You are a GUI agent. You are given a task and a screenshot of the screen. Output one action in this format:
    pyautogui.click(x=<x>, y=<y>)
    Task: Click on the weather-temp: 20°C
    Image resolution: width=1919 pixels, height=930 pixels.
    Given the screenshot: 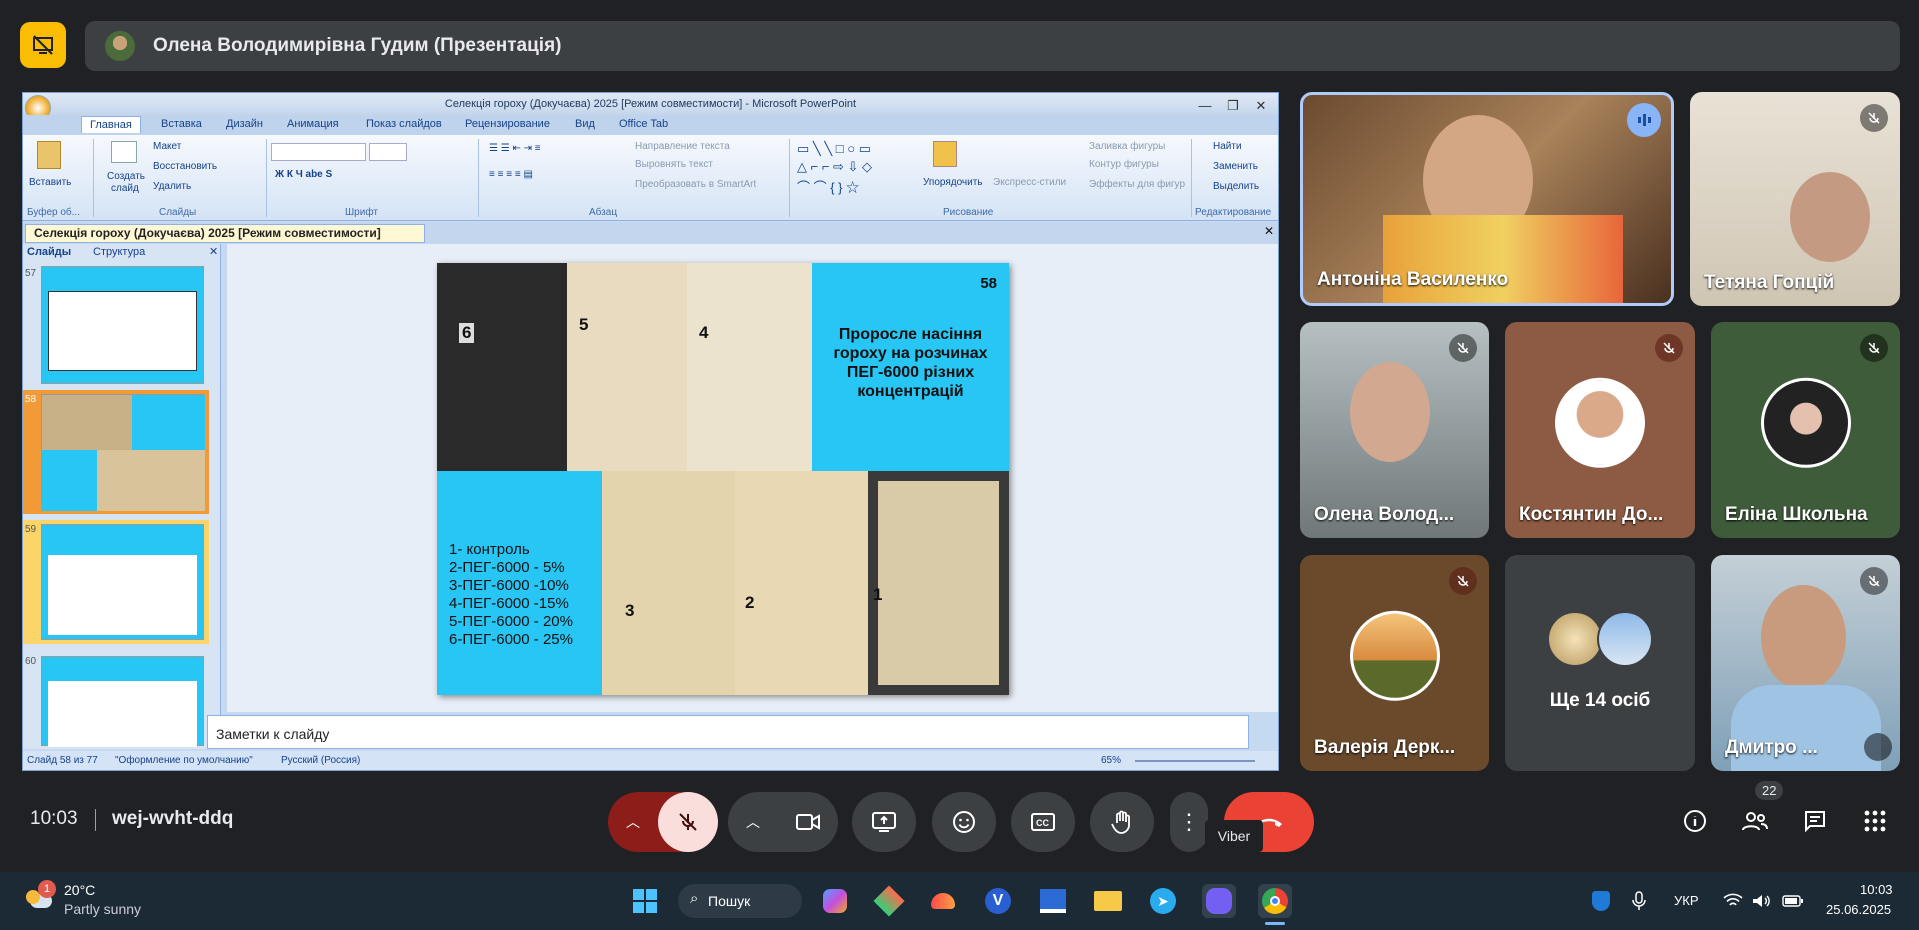 What is the action you would take?
    pyautogui.click(x=79, y=890)
    